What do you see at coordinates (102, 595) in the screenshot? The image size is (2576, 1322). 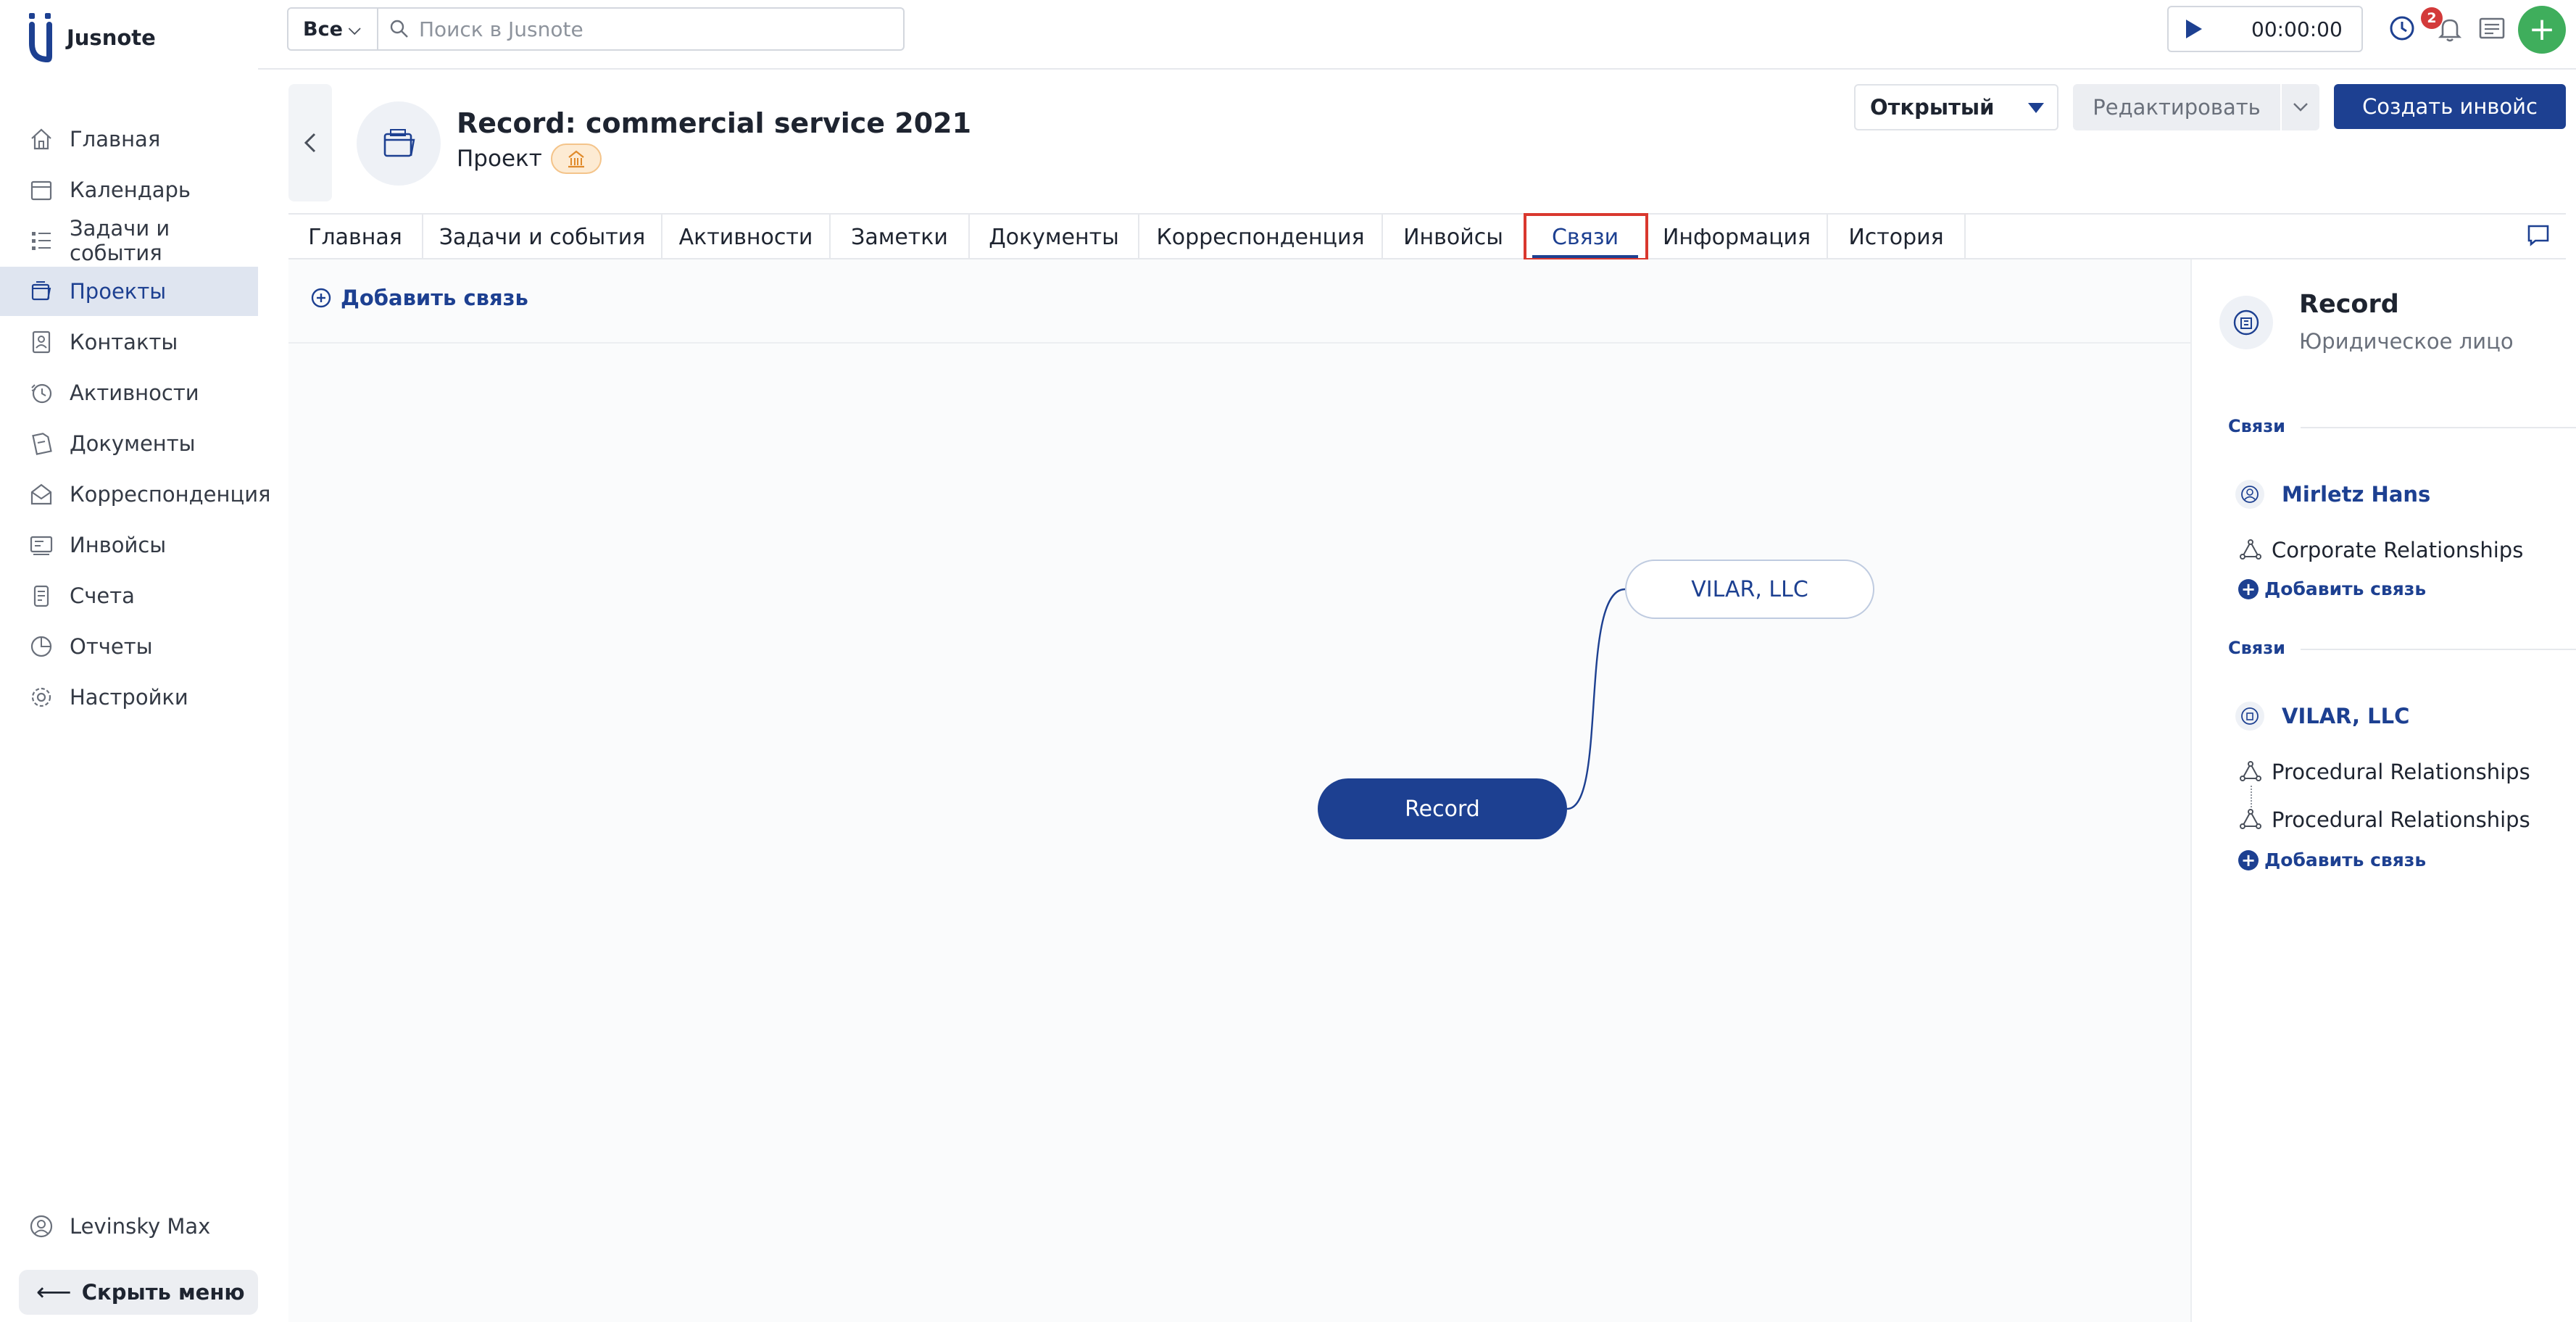 I see `sidebar-item-label: Счета` at bounding box center [102, 595].